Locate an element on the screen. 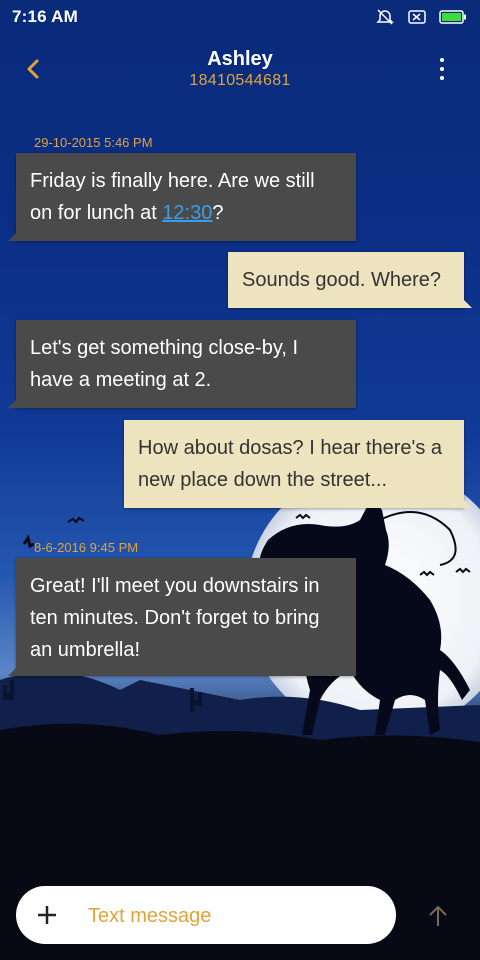  plus-icon is located at coordinates (47, 915).